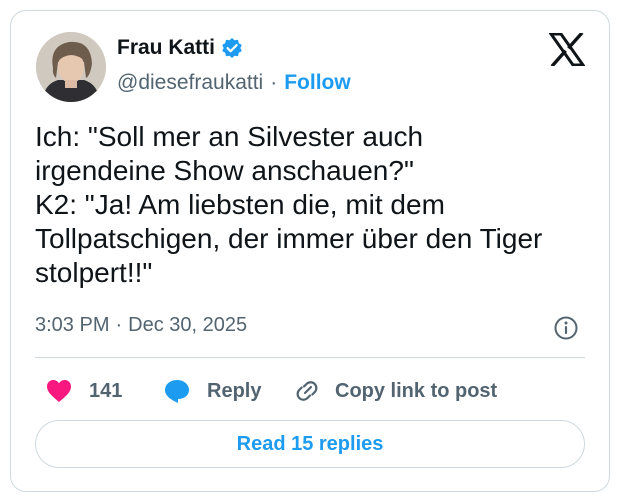 This screenshot has height=502, width=620. What do you see at coordinates (232, 48) in the screenshot?
I see `verified-badge-icon` at bounding box center [232, 48].